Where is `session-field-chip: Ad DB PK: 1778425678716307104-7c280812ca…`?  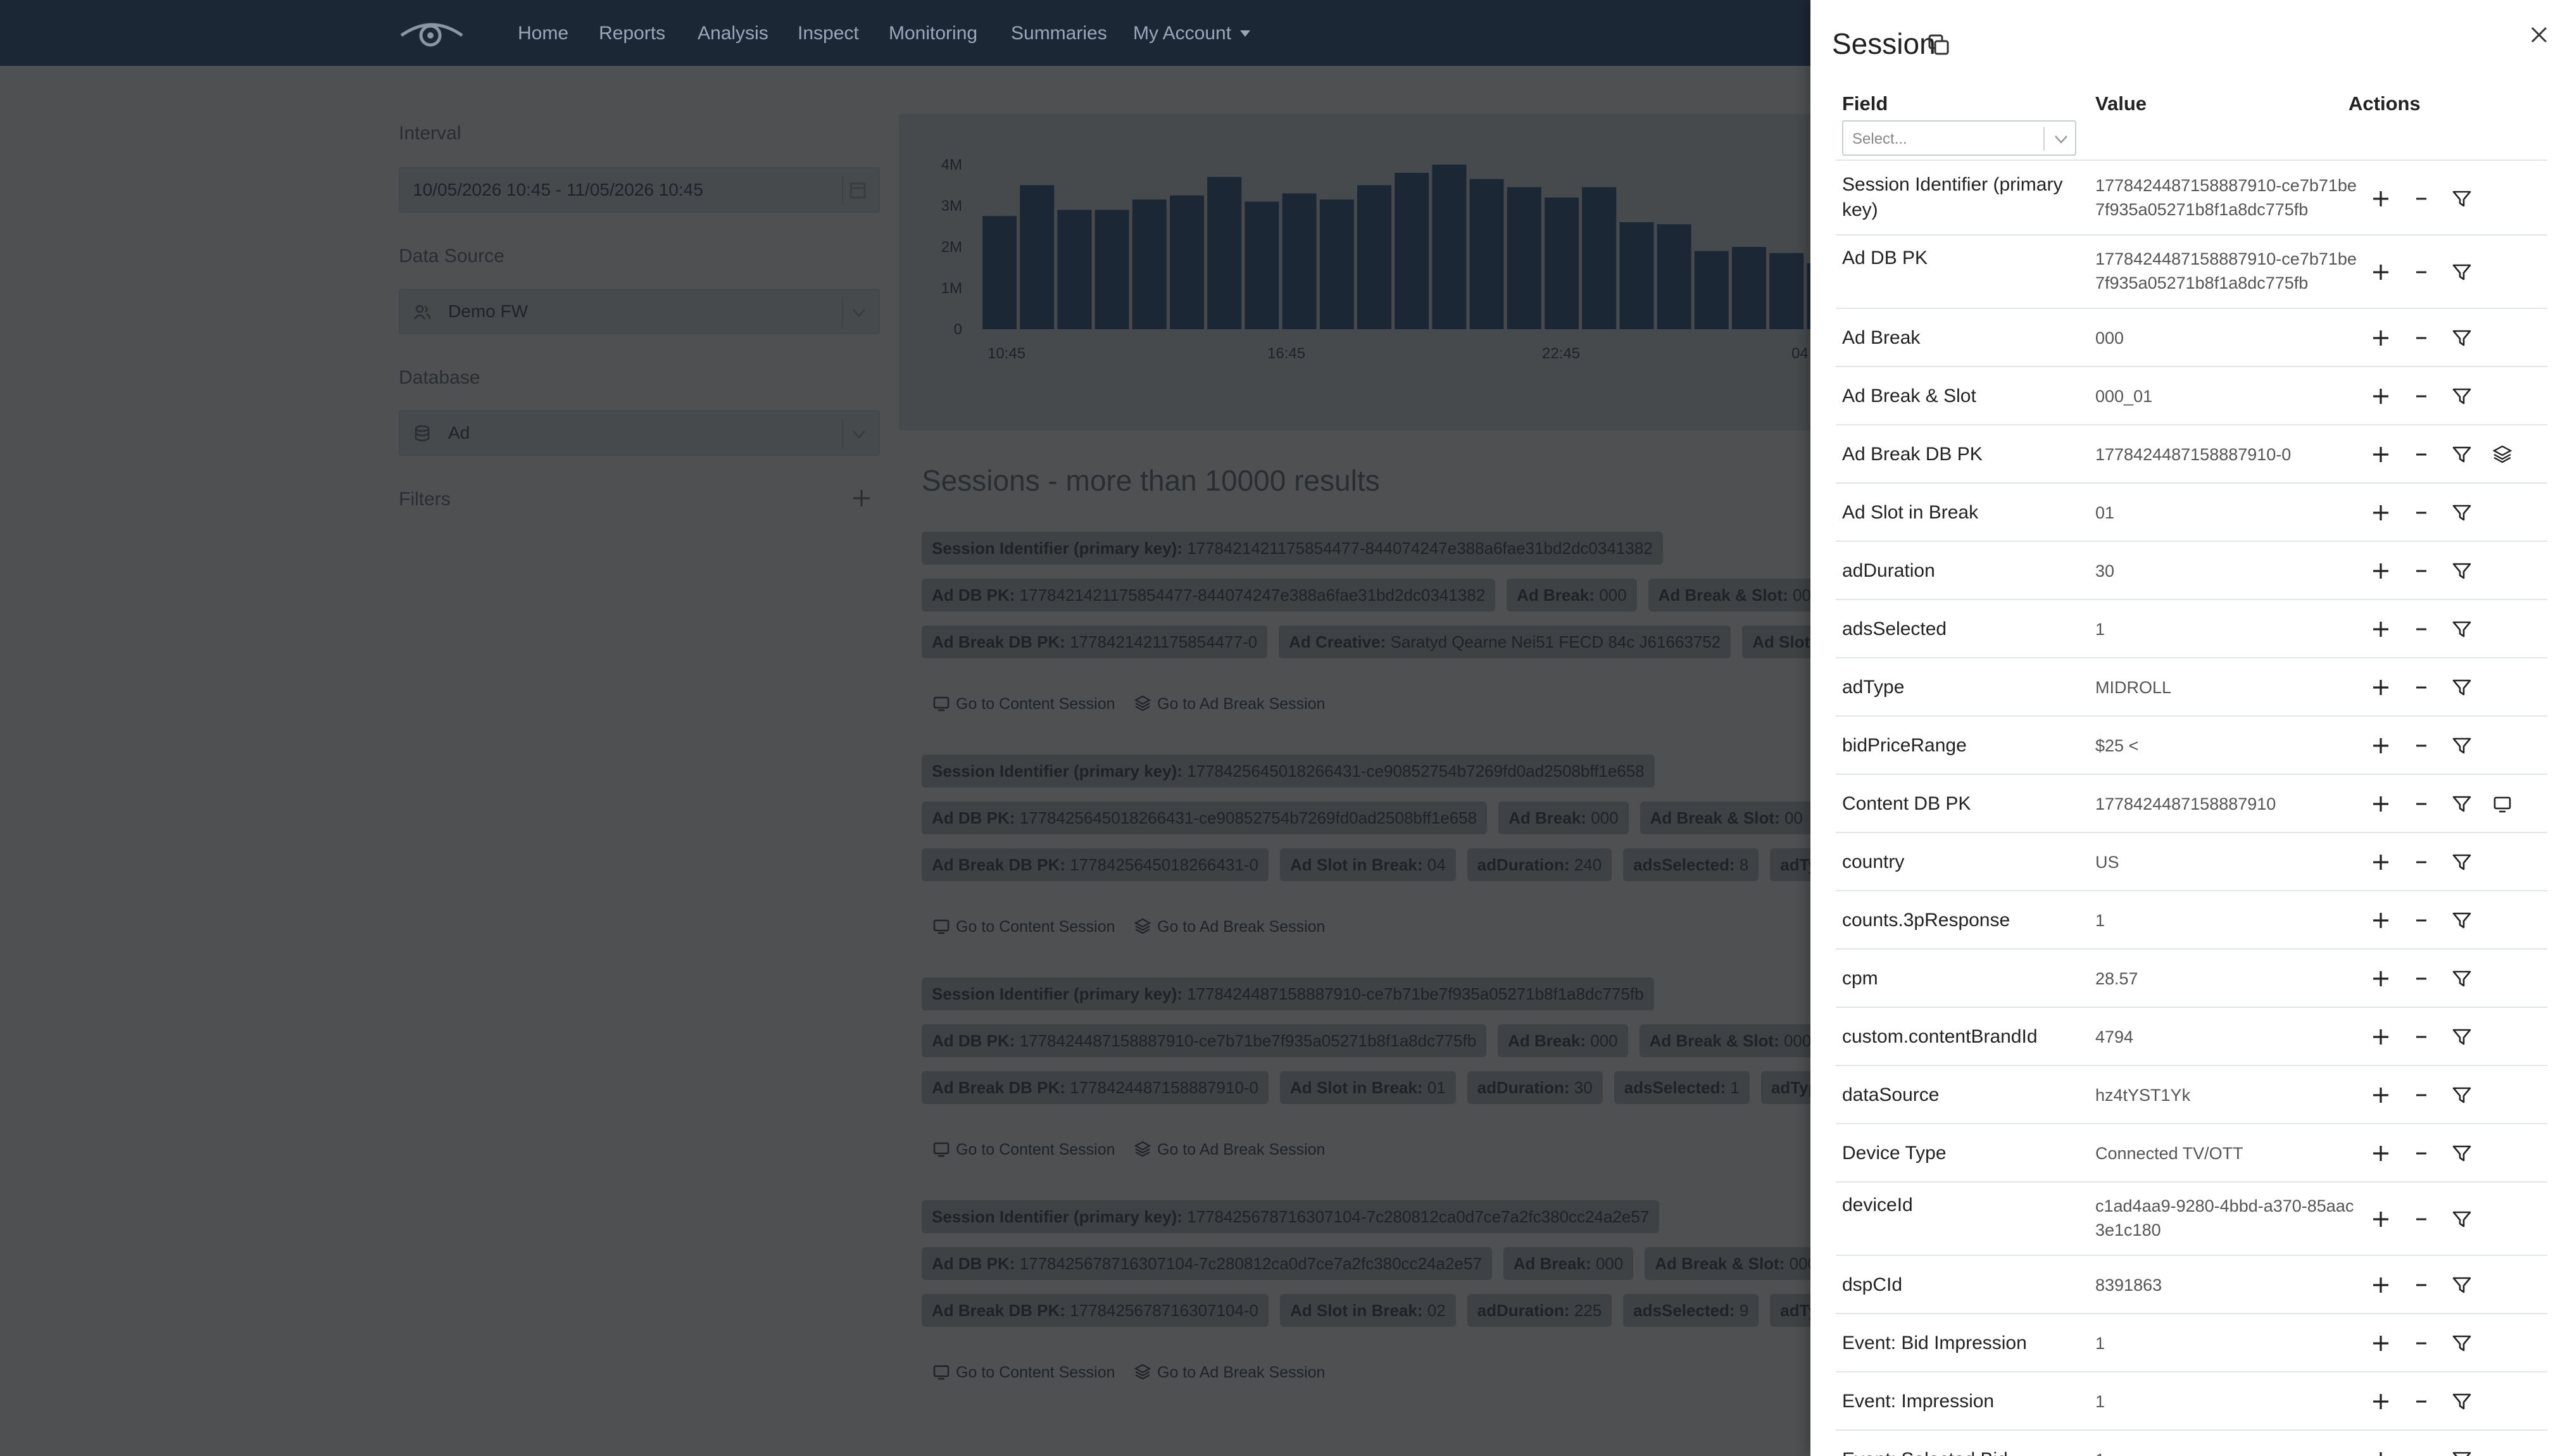 session-field-chip: Ad DB PK: 1778425678716307104-7c280812ca… is located at coordinates (1207, 1263).